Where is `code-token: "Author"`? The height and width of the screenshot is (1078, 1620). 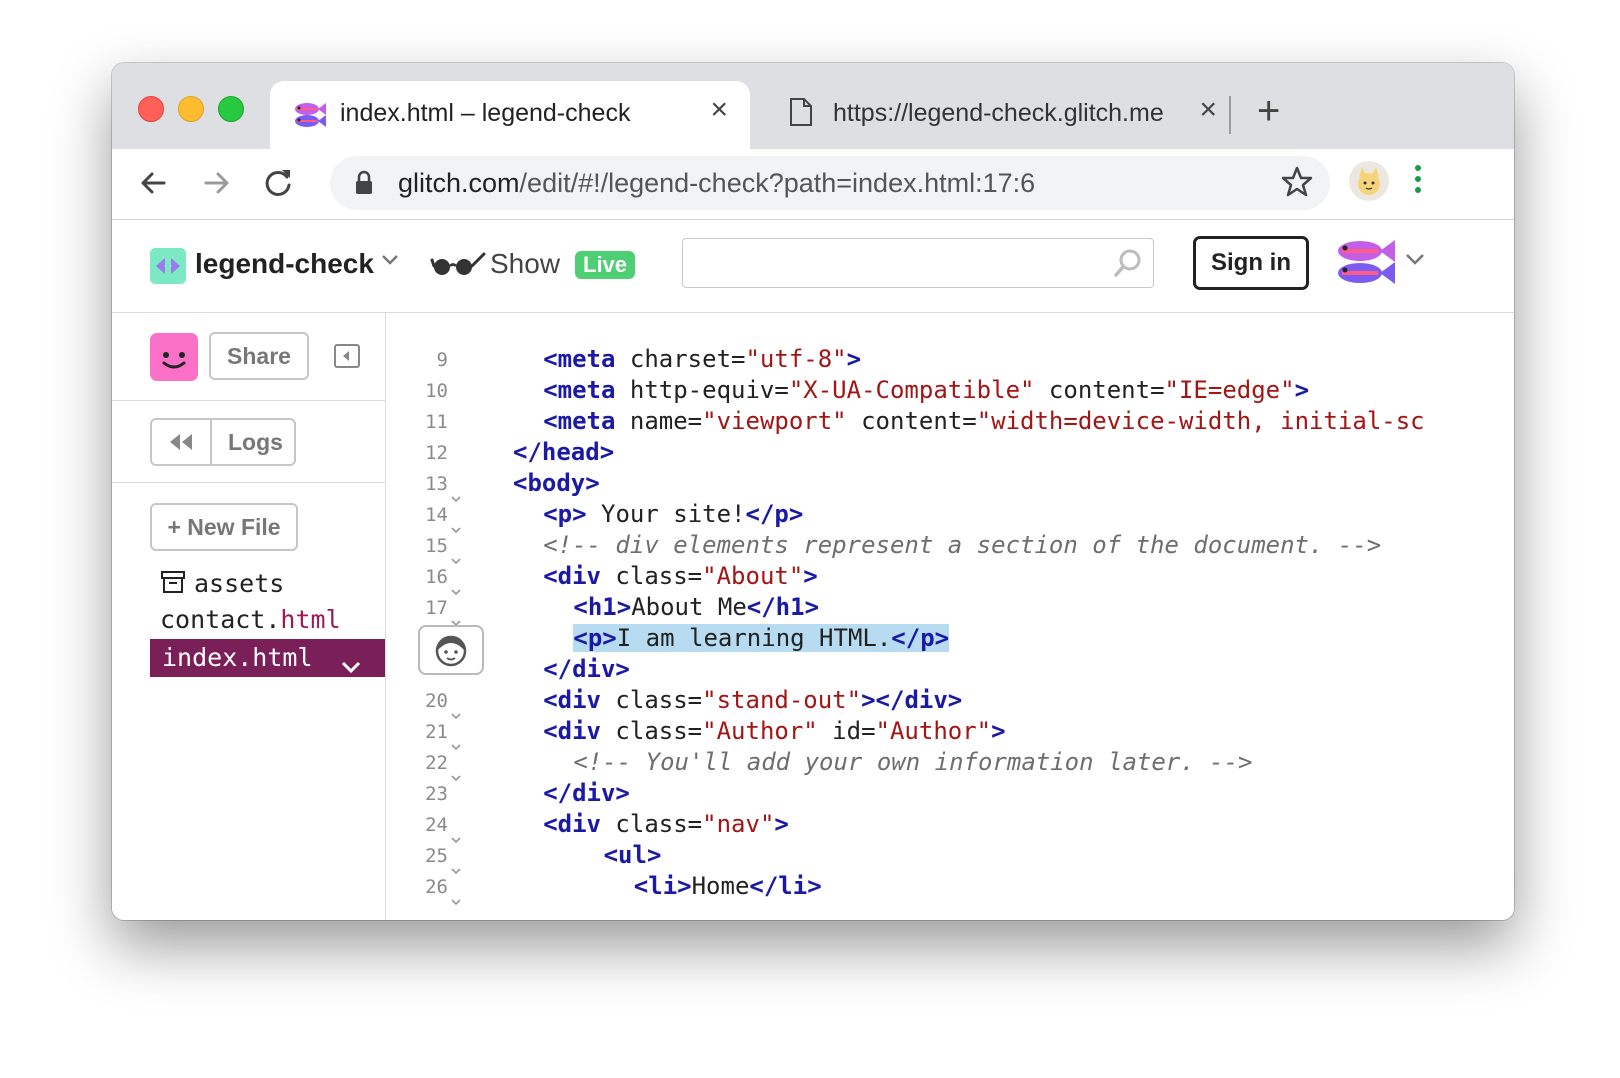 code-token: "Author" is located at coordinates (760, 731).